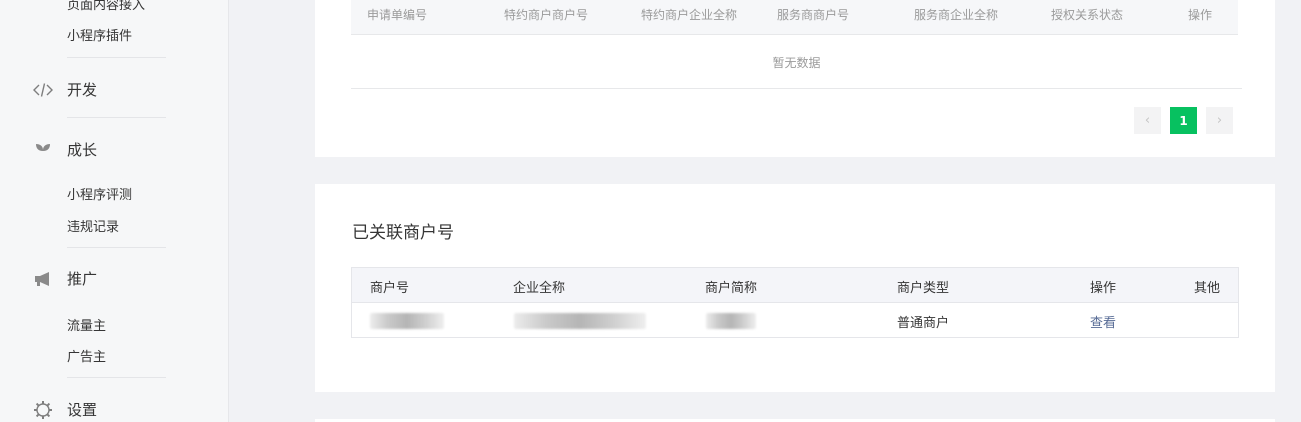 This screenshot has height=422, width=1301. Describe the element at coordinates (1183, 120) in the screenshot. I see `page-number-current: 1` at that location.